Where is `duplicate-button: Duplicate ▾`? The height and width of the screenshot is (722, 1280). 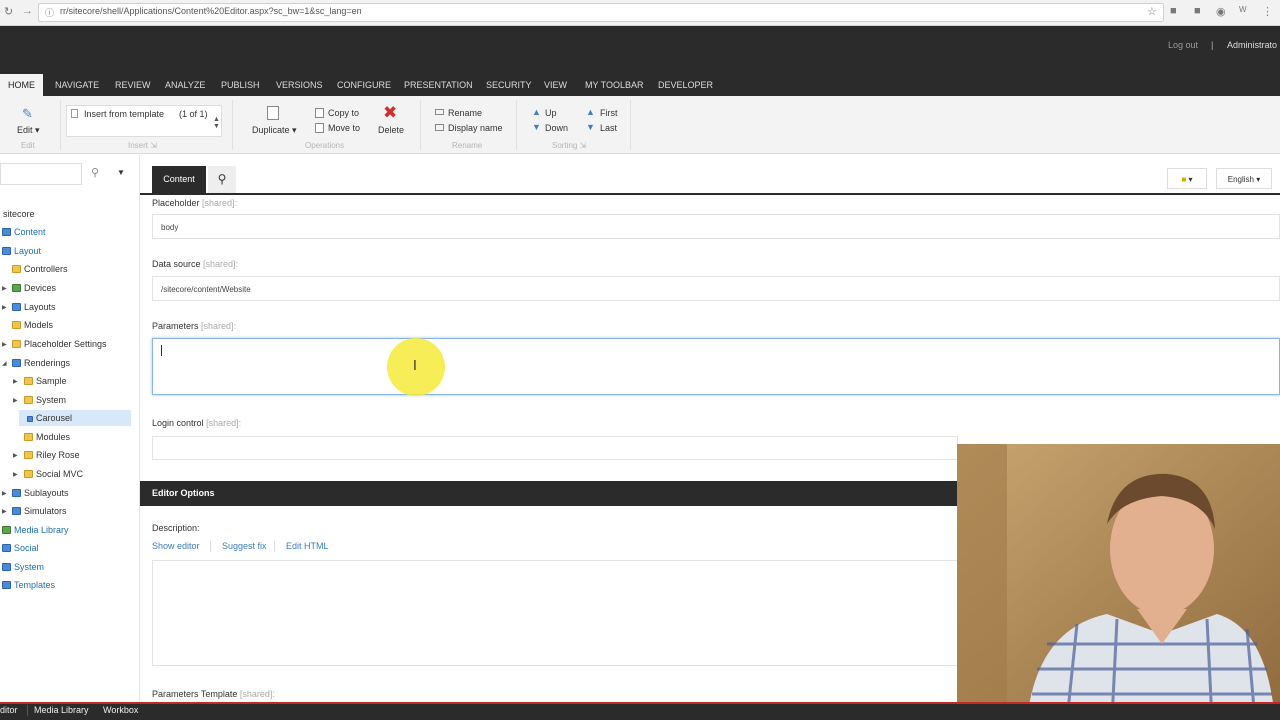 duplicate-button: Duplicate ▾ is located at coordinates (274, 130).